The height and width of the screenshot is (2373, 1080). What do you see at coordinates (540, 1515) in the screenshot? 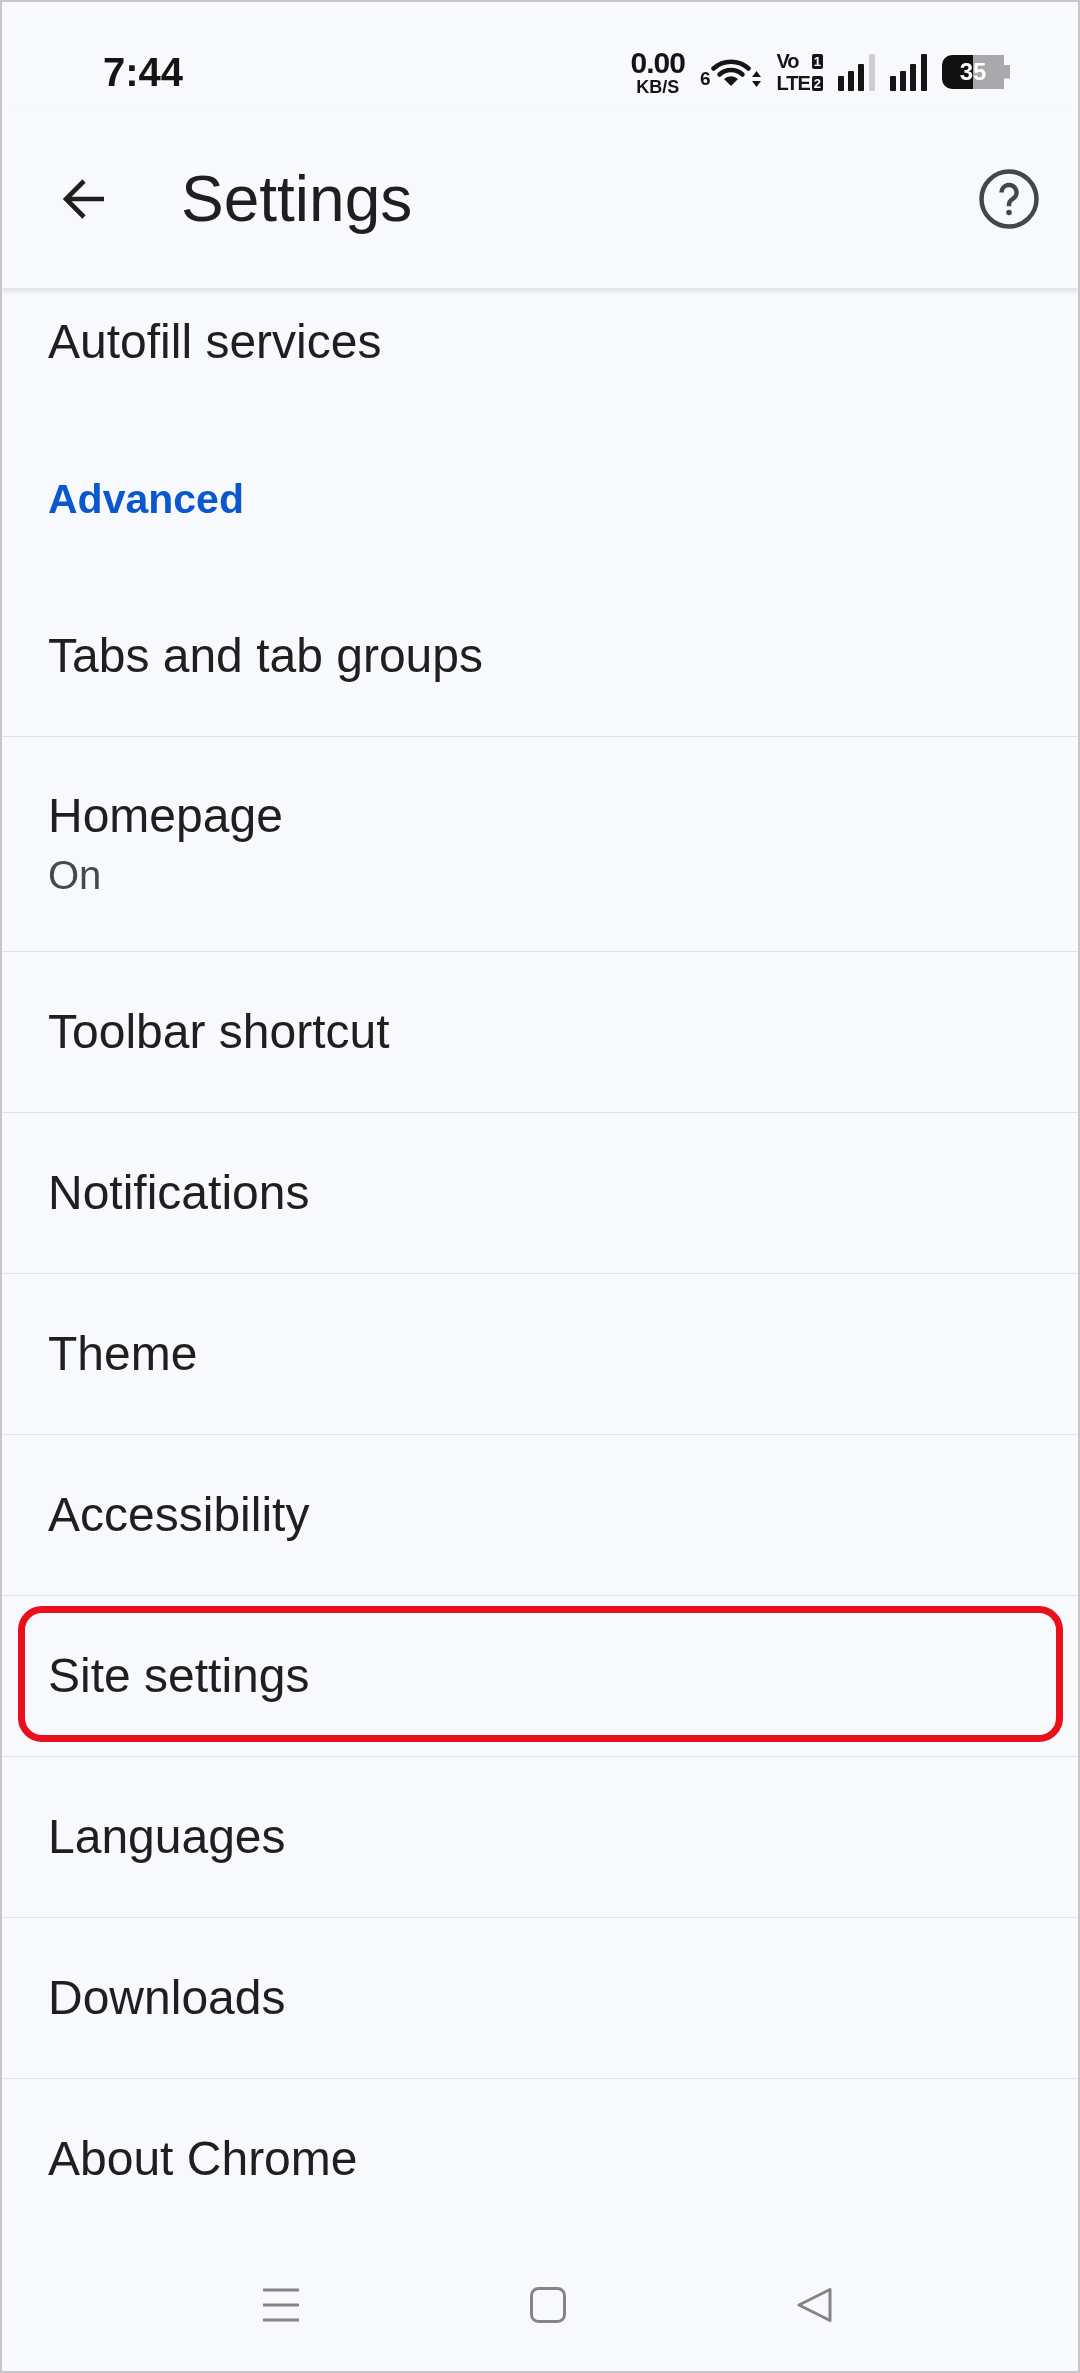
I see `settings-item: Accessibility` at bounding box center [540, 1515].